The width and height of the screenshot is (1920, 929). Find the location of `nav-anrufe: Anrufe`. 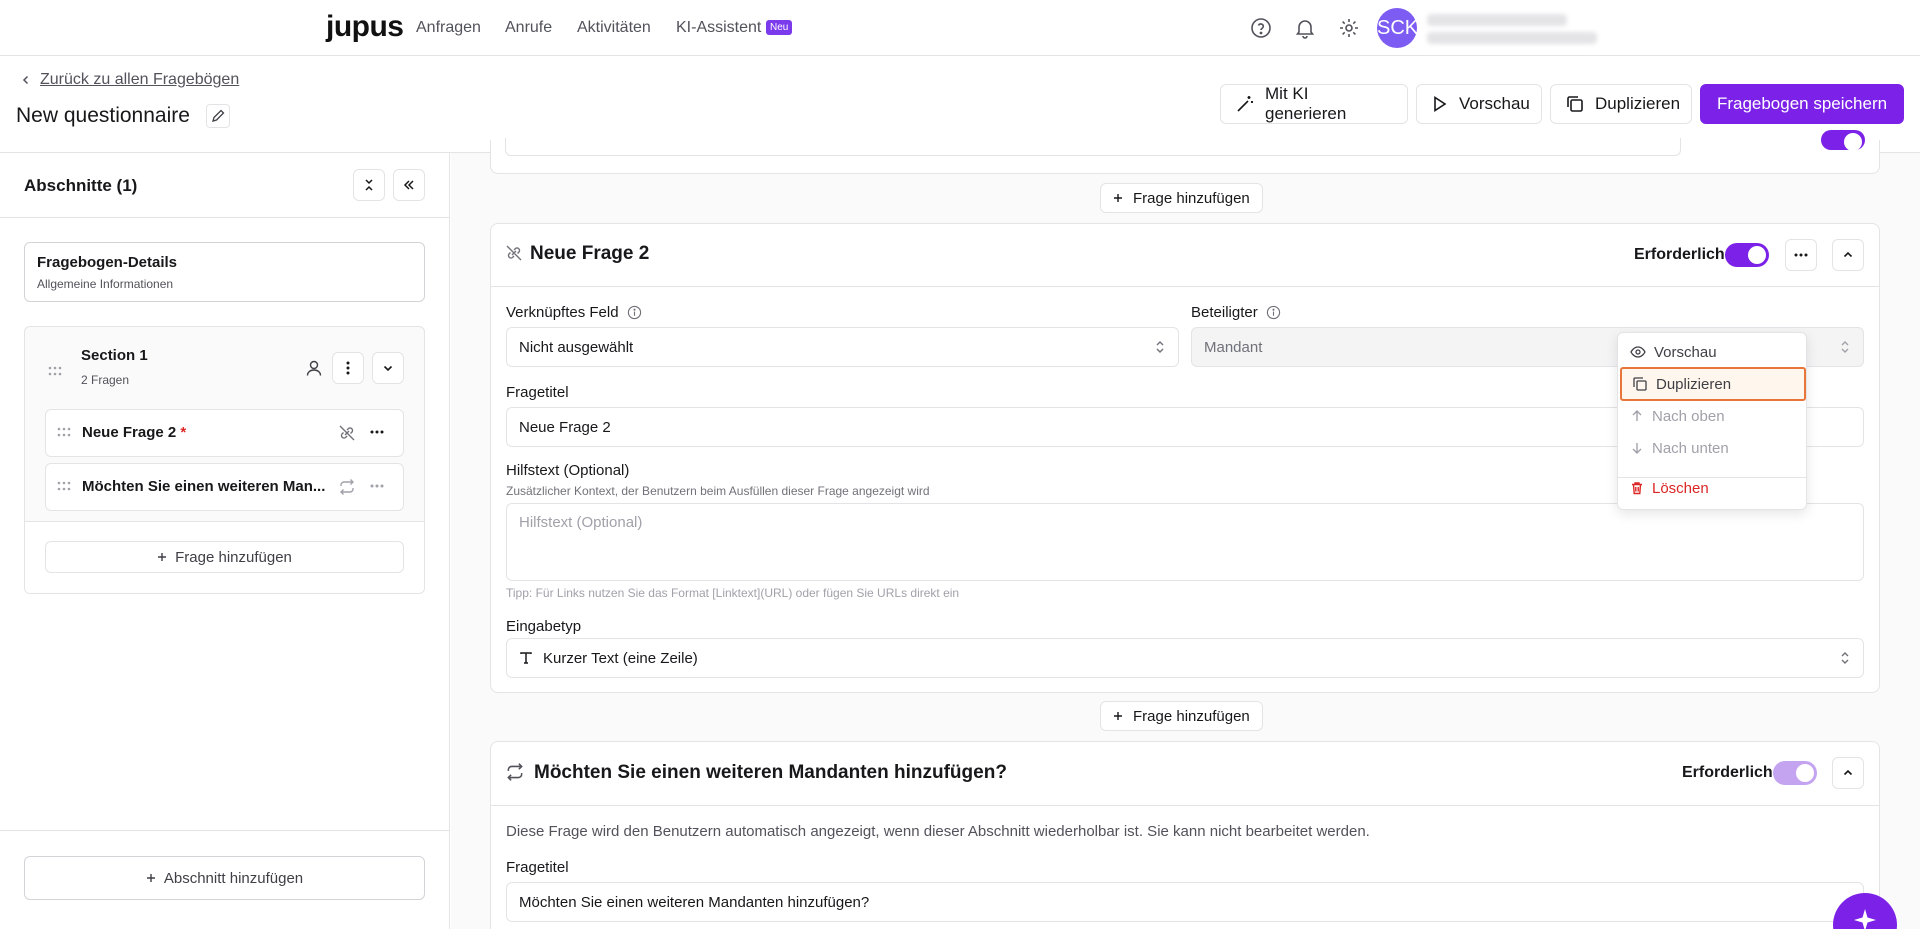

nav-anrufe: Anrufe is located at coordinates (528, 28).